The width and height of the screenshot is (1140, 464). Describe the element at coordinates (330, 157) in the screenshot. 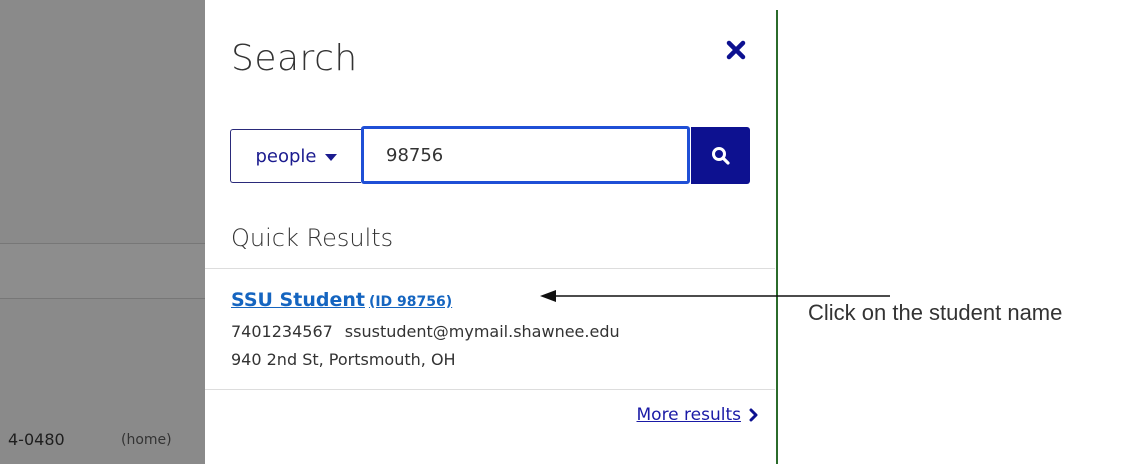

I see `caret-down-icon` at that location.